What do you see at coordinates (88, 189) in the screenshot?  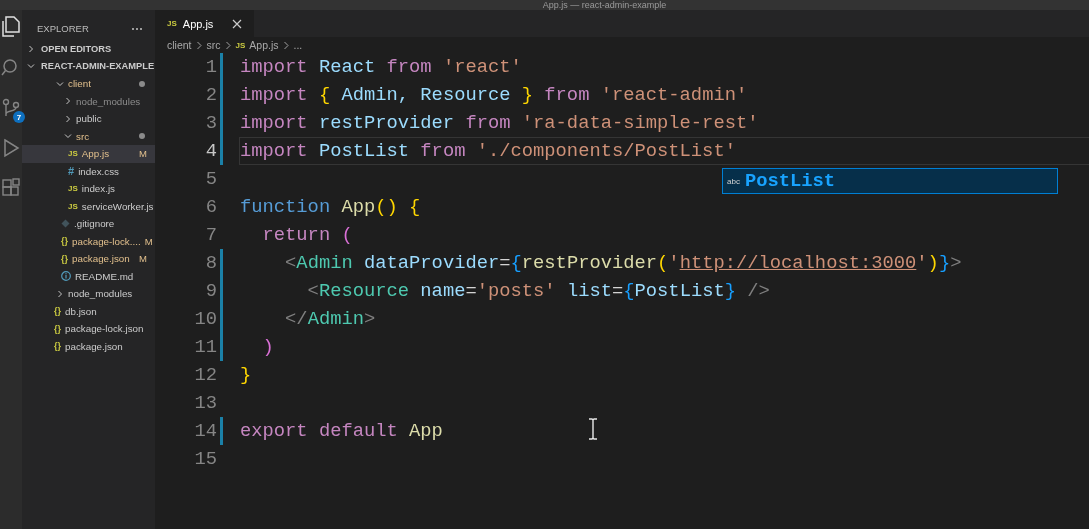 I see `file-item: JS index.js` at bounding box center [88, 189].